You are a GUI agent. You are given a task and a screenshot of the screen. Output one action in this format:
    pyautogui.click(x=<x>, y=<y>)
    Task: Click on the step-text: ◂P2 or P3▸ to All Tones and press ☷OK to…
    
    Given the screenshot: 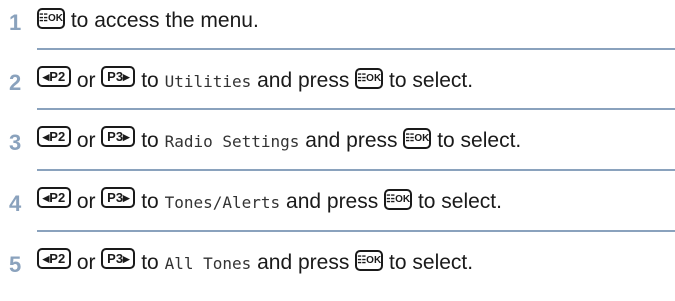 What is the action you would take?
    pyautogui.click(x=255, y=262)
    